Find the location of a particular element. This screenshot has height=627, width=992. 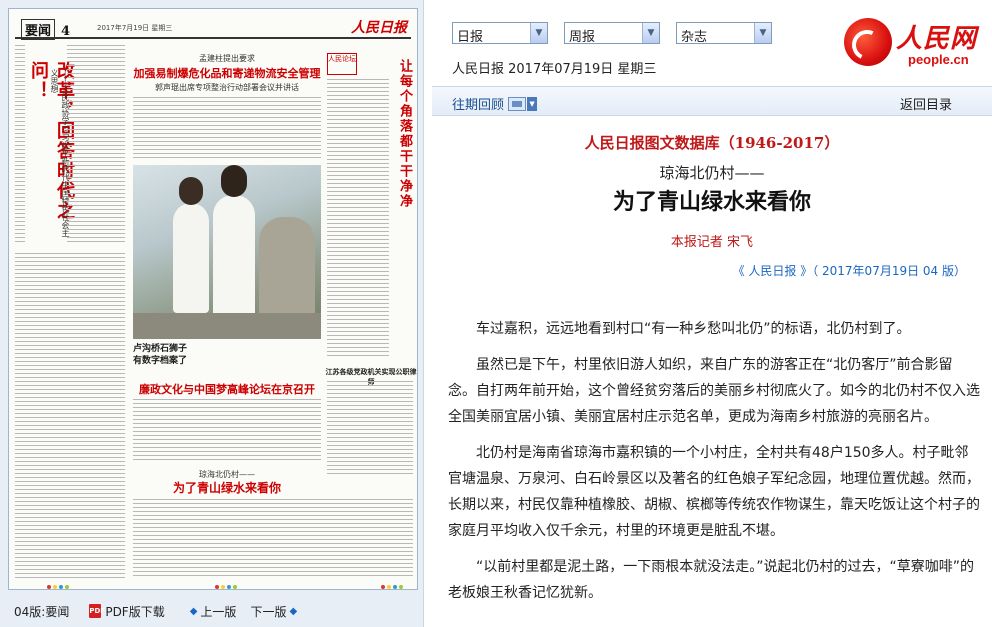

select-weekly-value: 周报 is located at coordinates (582, 37).